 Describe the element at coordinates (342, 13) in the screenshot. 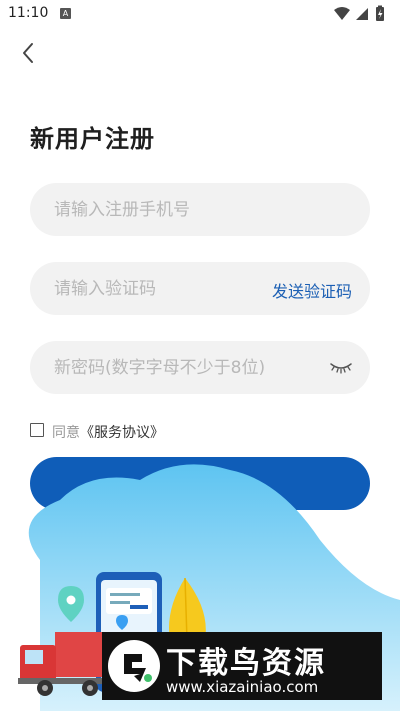

I see `wifi-icon` at that location.